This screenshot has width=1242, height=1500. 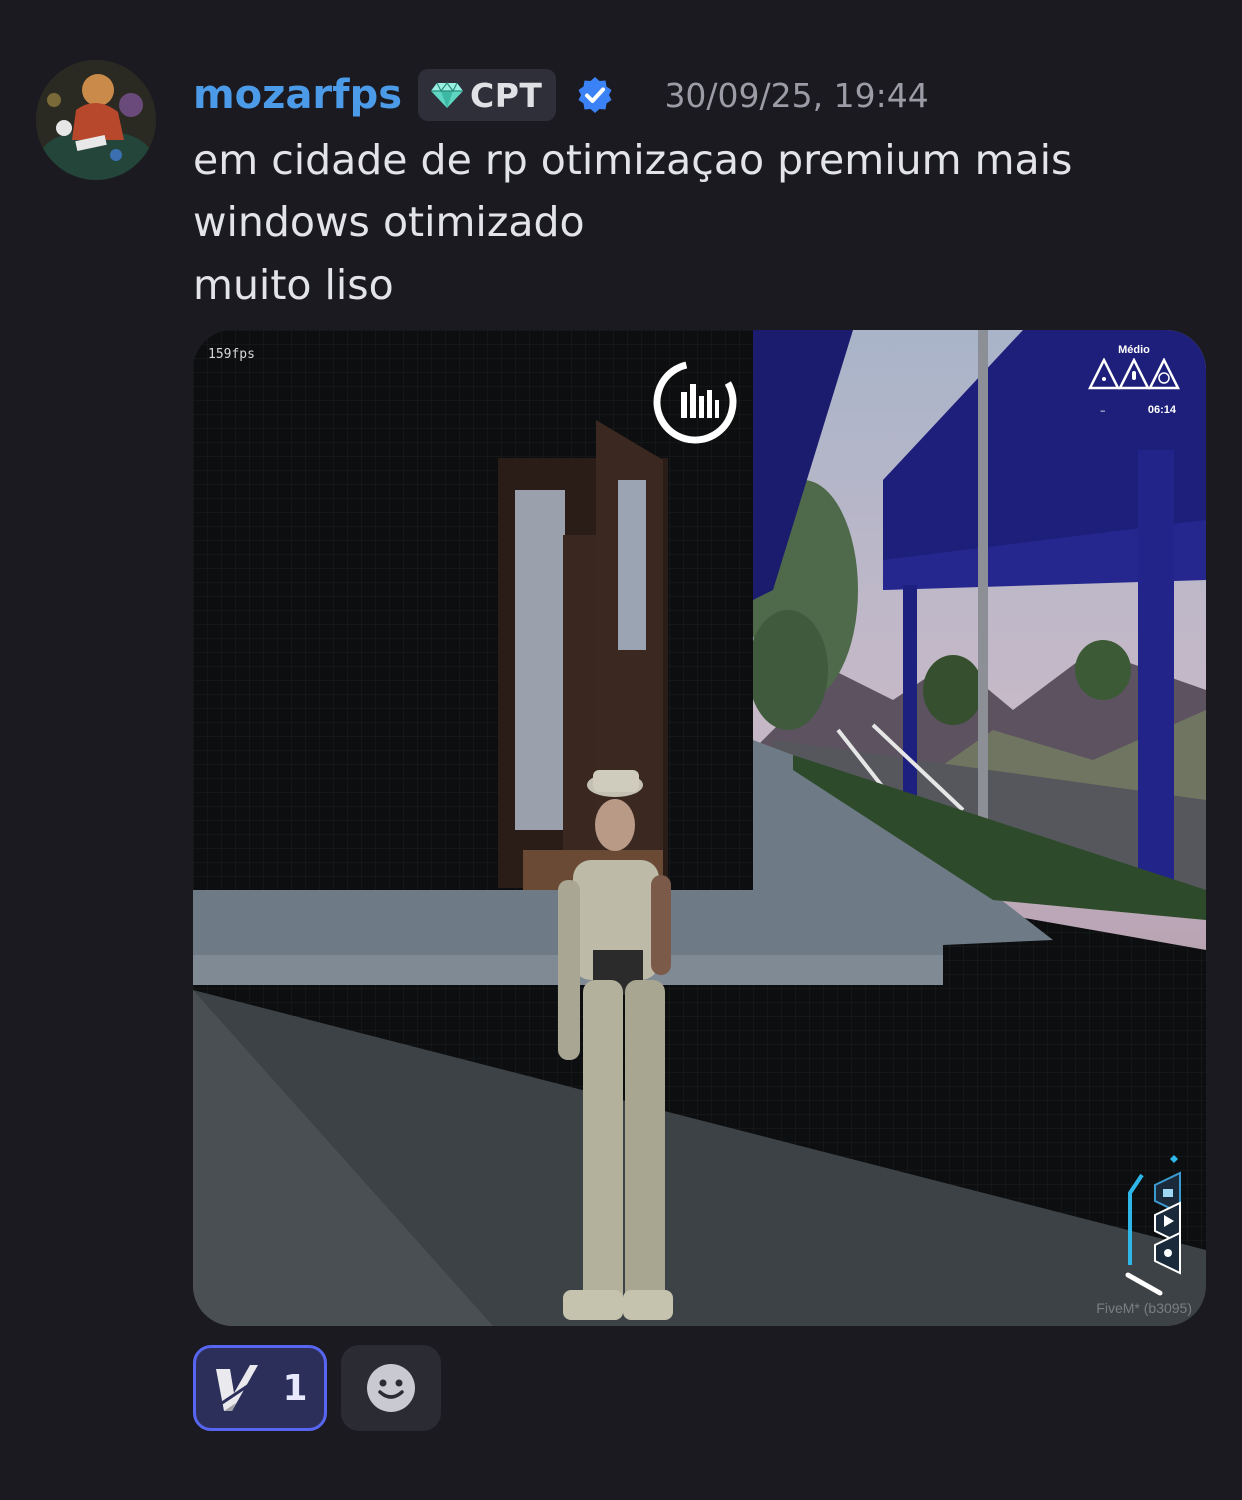 I want to click on add-reaction-button, so click(x=391, y=1388).